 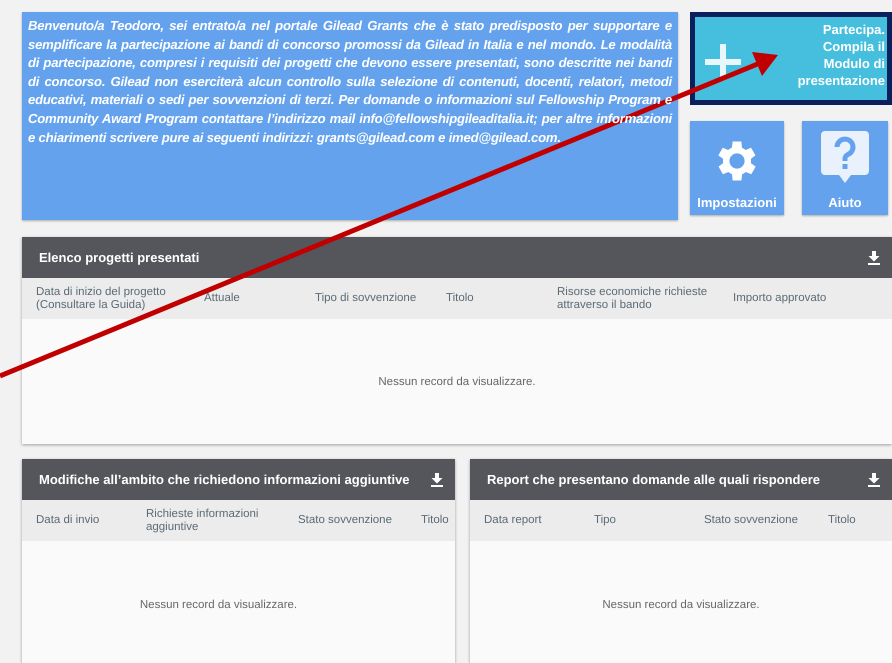 What do you see at coordinates (845, 168) in the screenshot?
I see `help-button: Aiuto` at bounding box center [845, 168].